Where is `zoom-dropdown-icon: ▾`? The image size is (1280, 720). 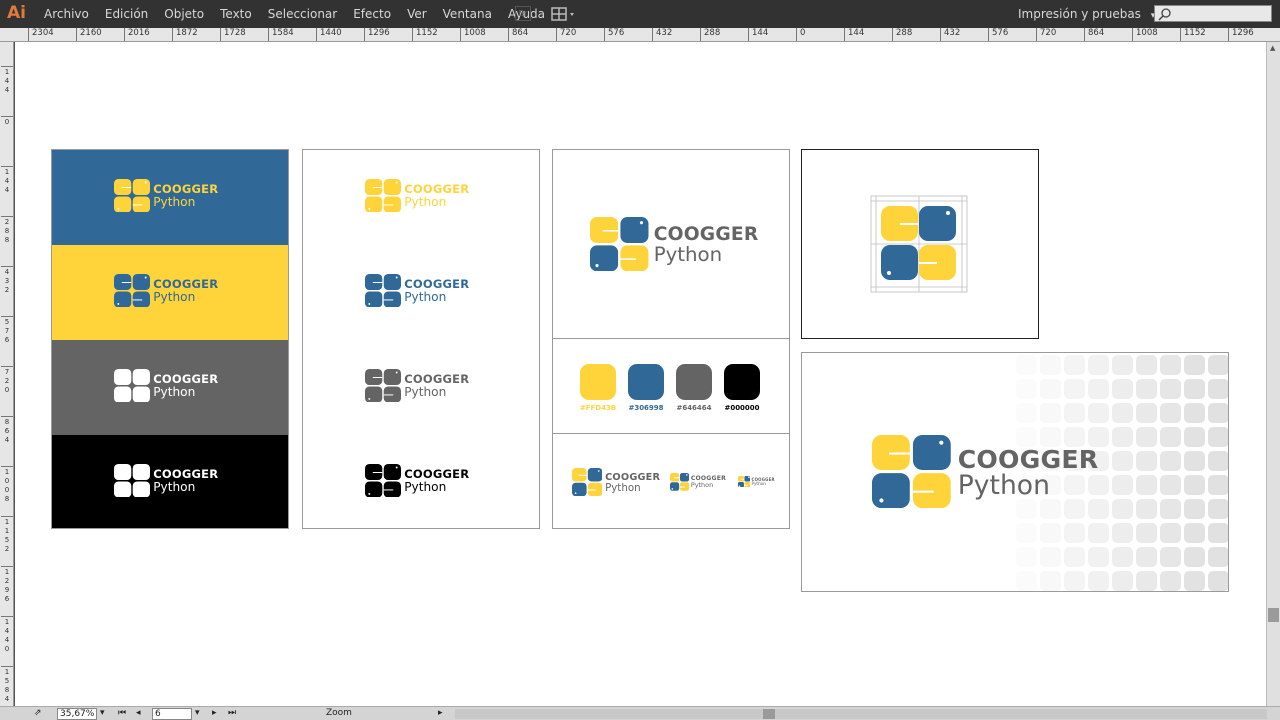 zoom-dropdown-icon: ▾ is located at coordinates (102, 713).